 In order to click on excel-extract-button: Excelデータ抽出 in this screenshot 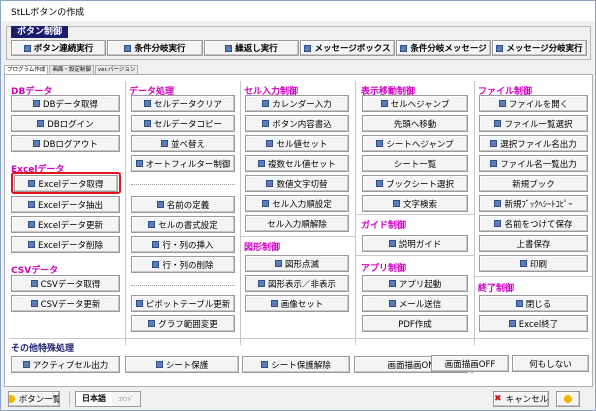, I will do `click(65, 204)`.